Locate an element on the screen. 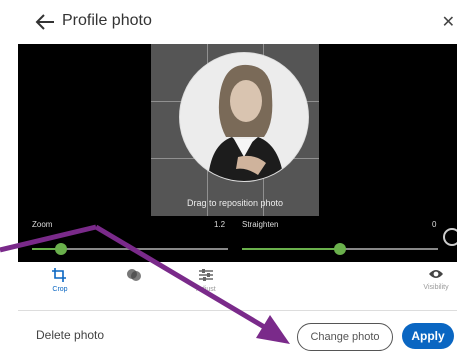  person-portrait is located at coordinates (244, 117).